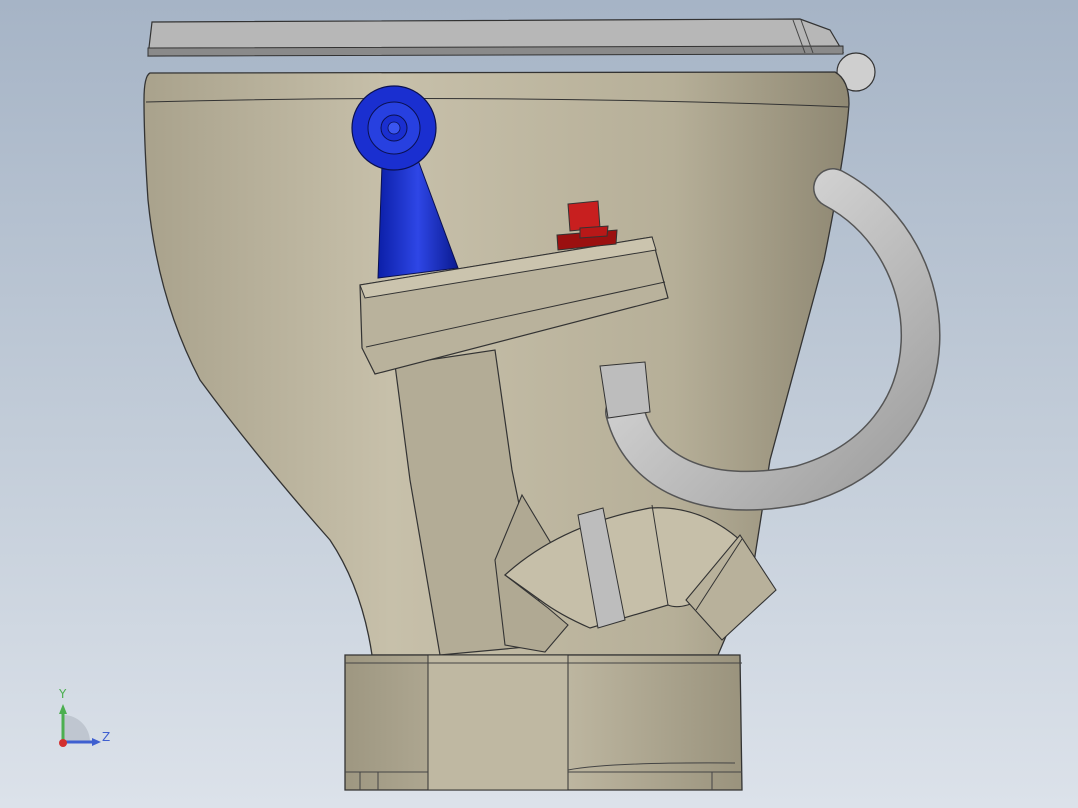 Image resolution: width=1078 pixels, height=808 pixels. I want to click on y-axis-label: Y, so click(63, 694).